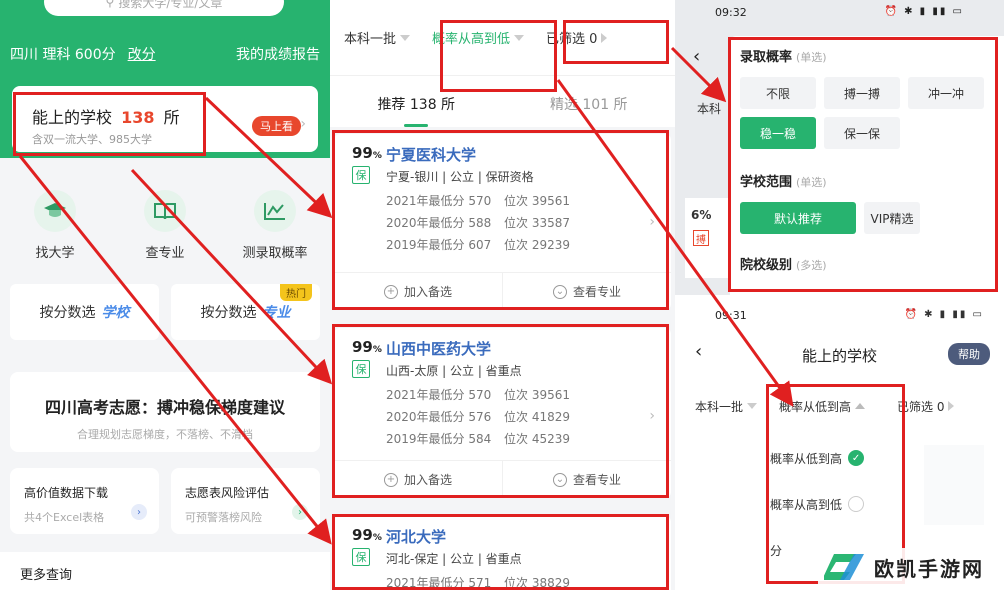 The image size is (1004, 590). What do you see at coordinates (862, 93) in the screenshot?
I see `option-reach: 搏一搏` at bounding box center [862, 93].